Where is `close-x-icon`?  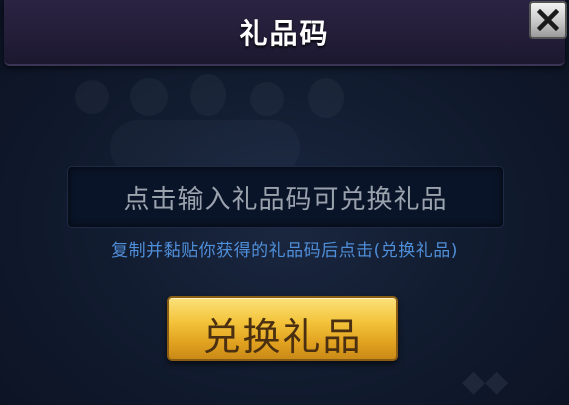
close-x-icon is located at coordinates (548, 20).